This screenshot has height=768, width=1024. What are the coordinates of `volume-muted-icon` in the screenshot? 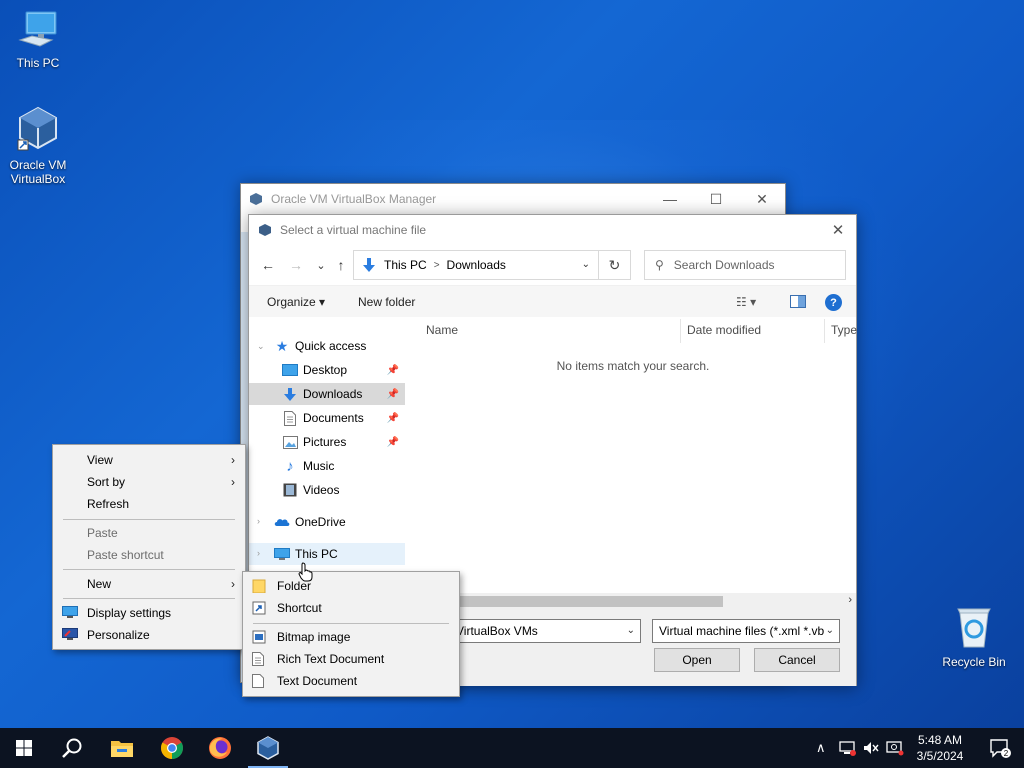 It's located at (871, 749).